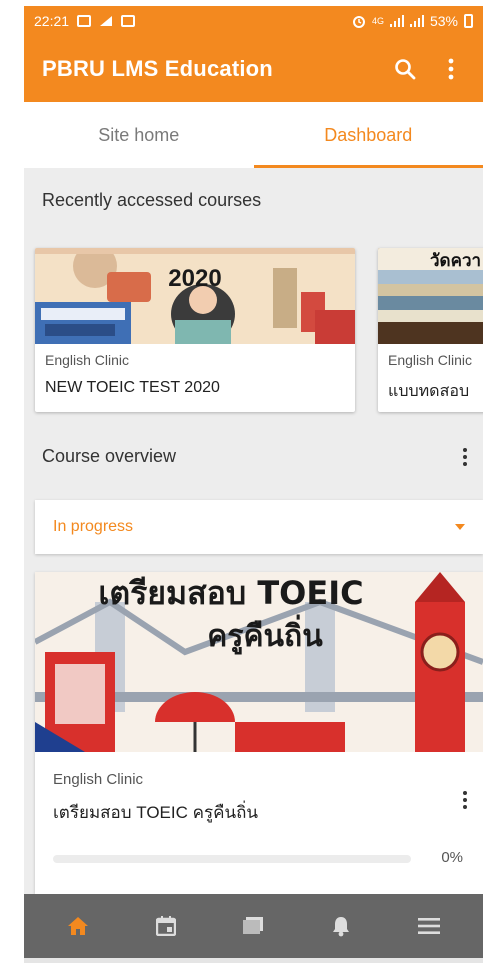 The height and width of the screenshot is (963, 483). I want to click on course-progress-bar, so click(232, 859).